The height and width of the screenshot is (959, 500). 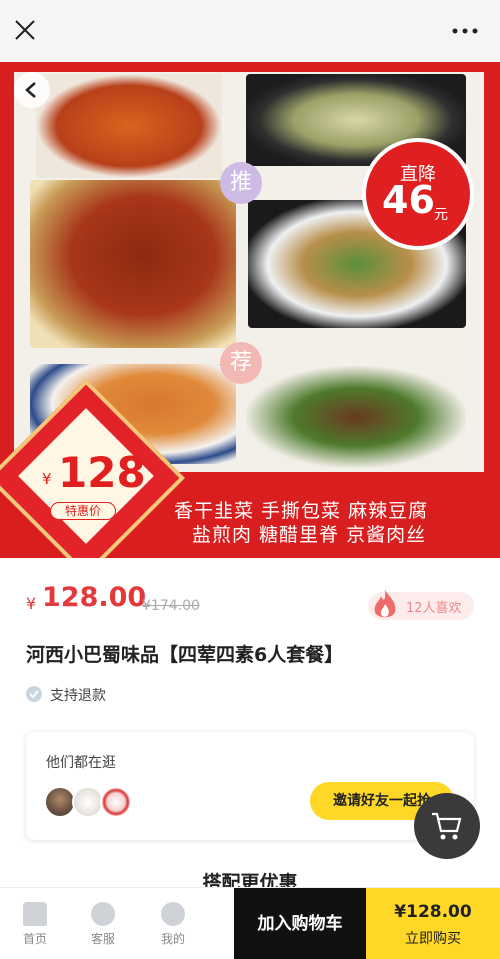 I want to click on bottom-bar: 首页 客服 我的 加入购物车 ¥128.00 立即购买, so click(x=250, y=923).